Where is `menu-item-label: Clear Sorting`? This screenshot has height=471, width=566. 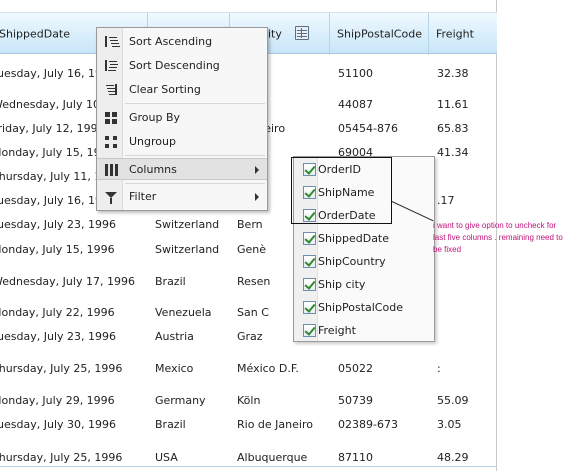 menu-item-label: Clear Sorting is located at coordinates (165, 89).